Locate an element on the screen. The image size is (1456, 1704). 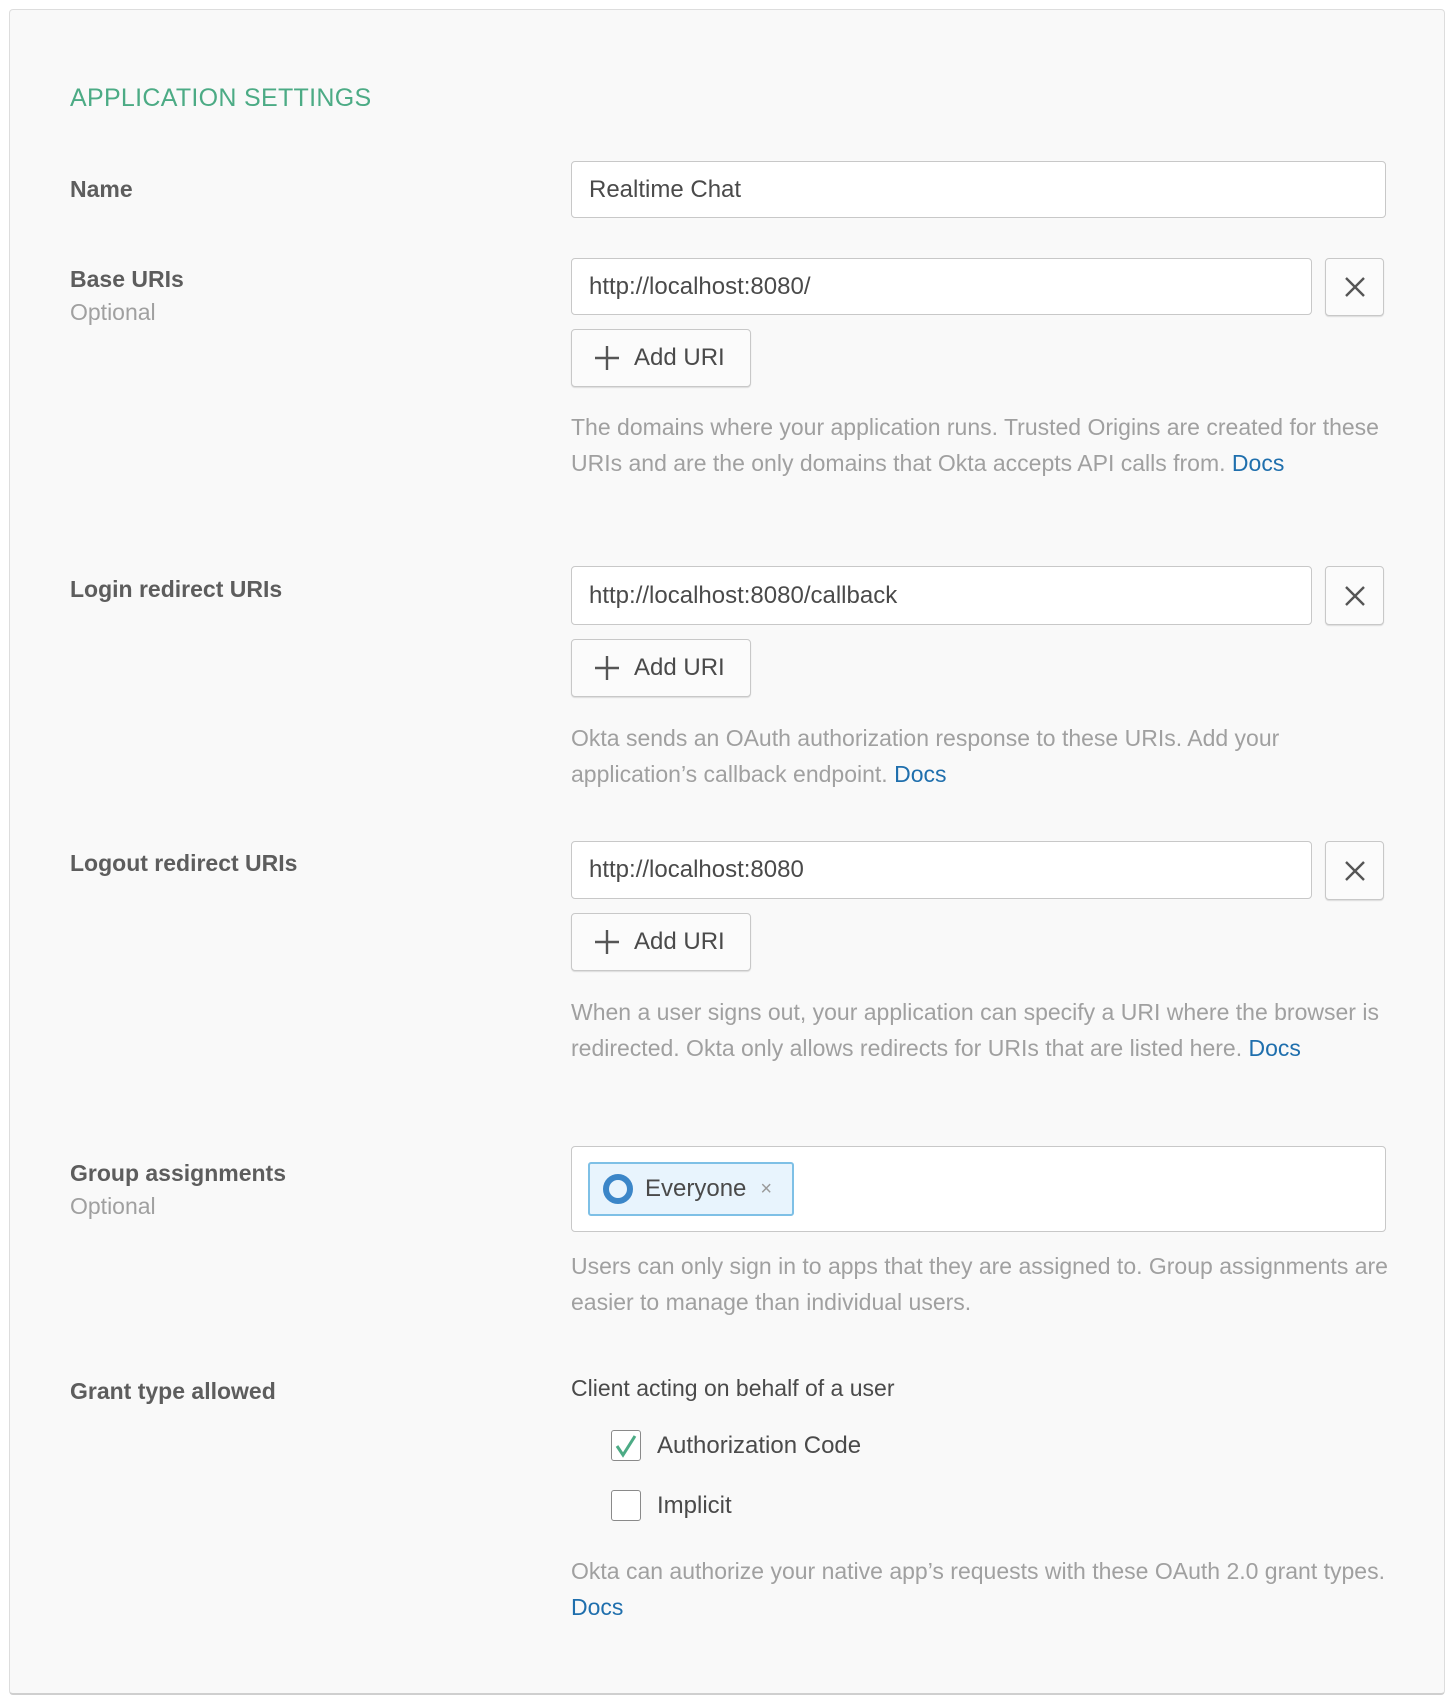
add-base-uri-label: Add URI is located at coordinates (679, 357).